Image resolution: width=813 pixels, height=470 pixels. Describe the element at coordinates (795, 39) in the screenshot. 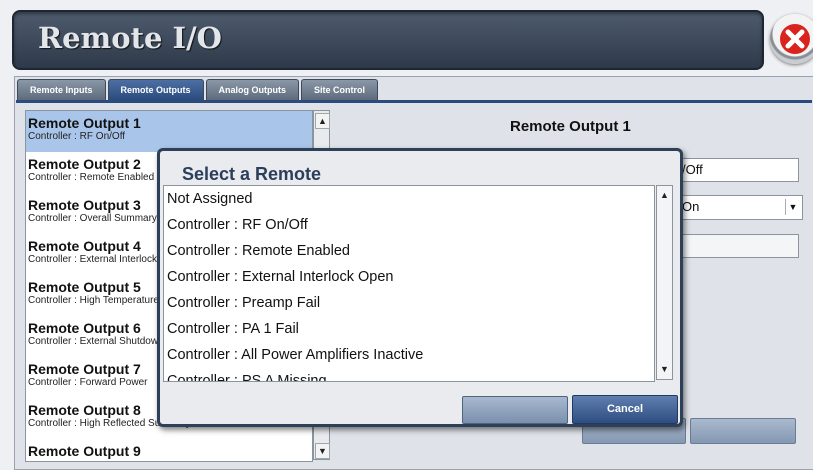

I see `close-icon` at that location.